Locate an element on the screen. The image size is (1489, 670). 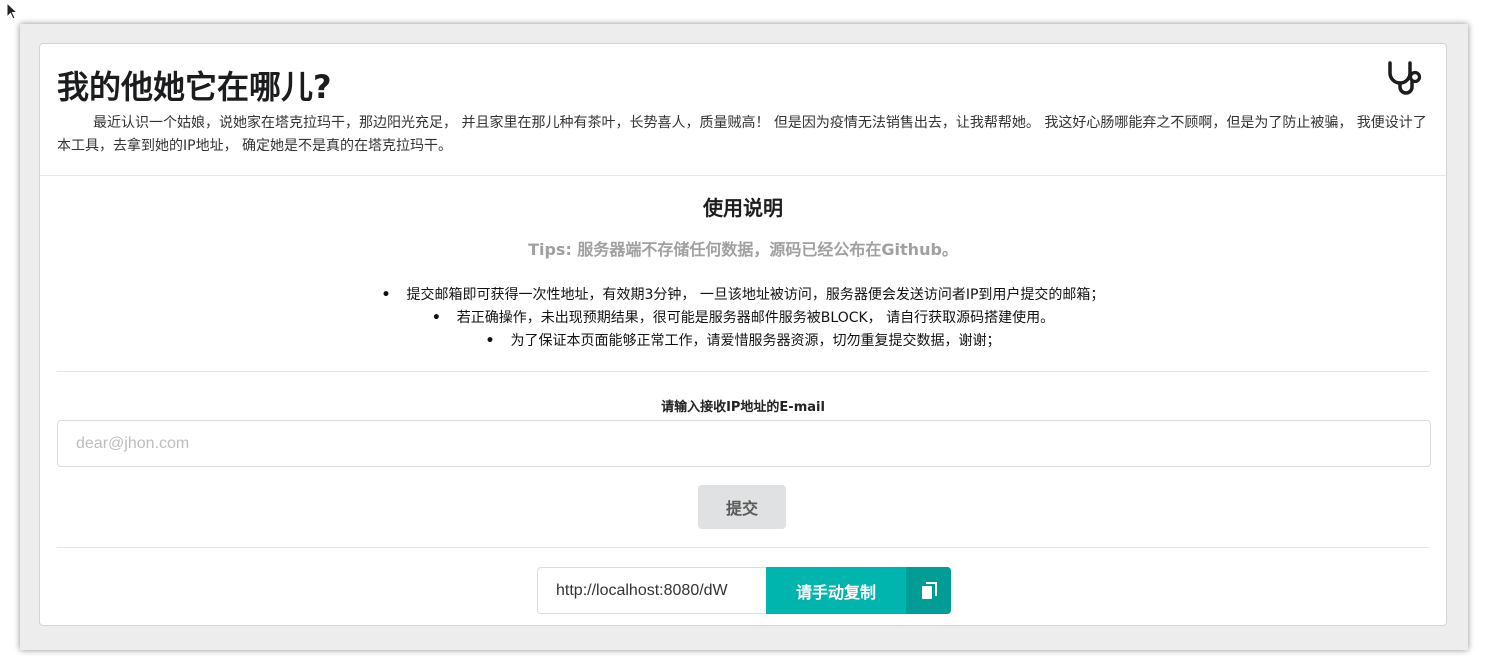
submit-button: 提交 is located at coordinates (742, 507).